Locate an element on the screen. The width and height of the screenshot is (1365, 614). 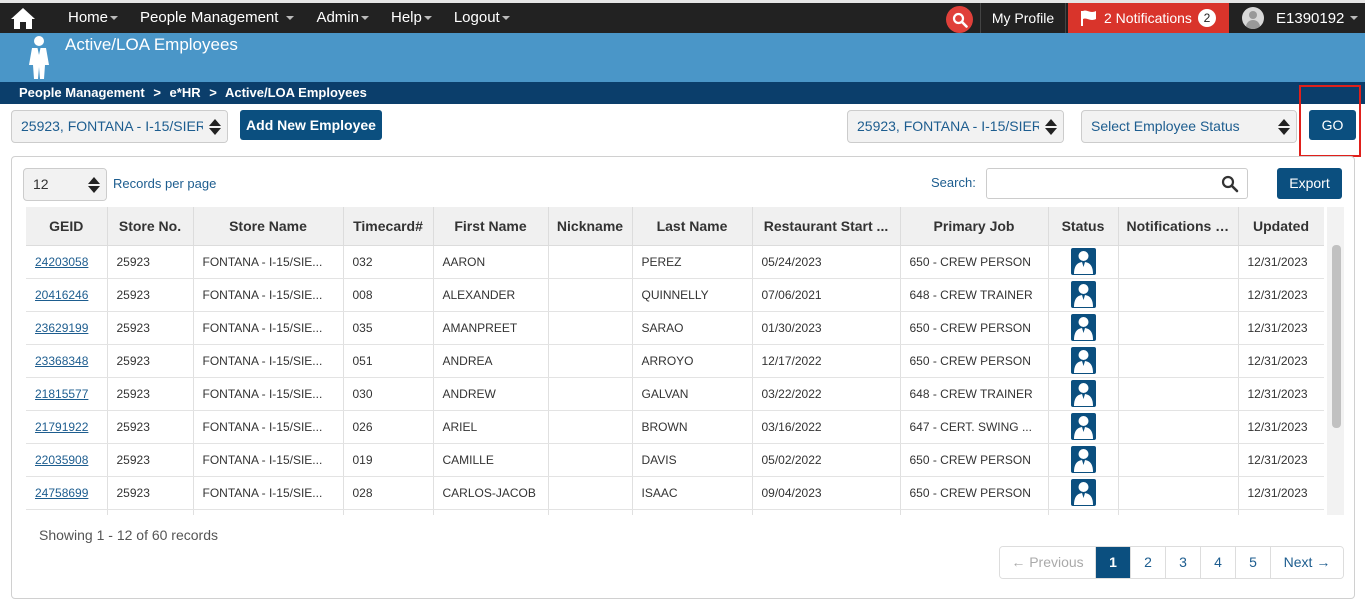
cell-geid: 20416246 is located at coordinates (67, 295).